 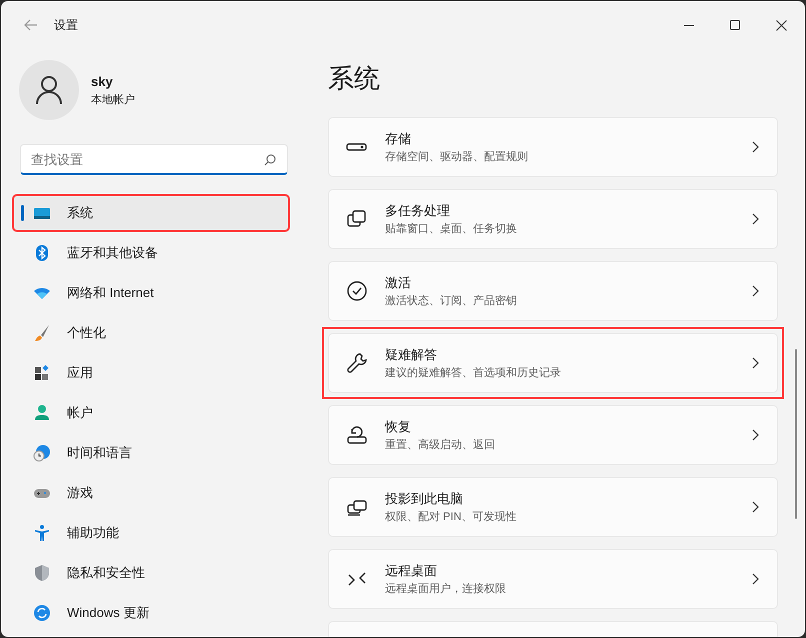 What do you see at coordinates (398, 139) in the screenshot?
I see `card-title: 存储` at bounding box center [398, 139].